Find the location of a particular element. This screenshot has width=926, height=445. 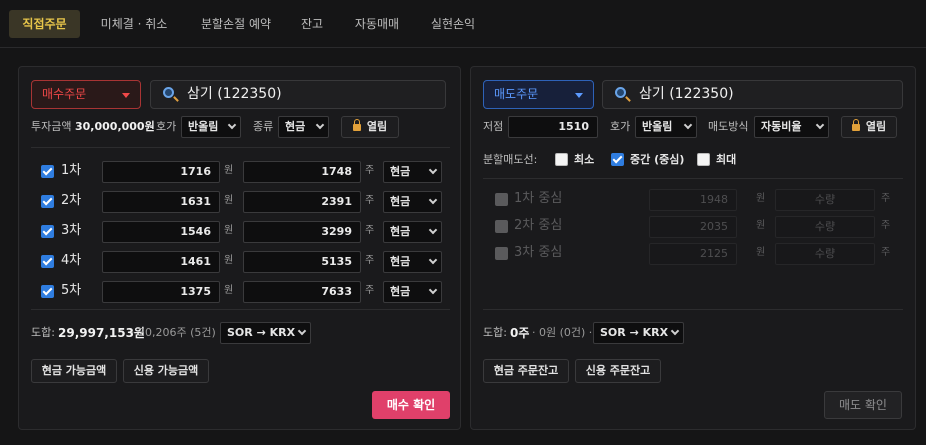

search-icon is located at coordinates (168, 92).